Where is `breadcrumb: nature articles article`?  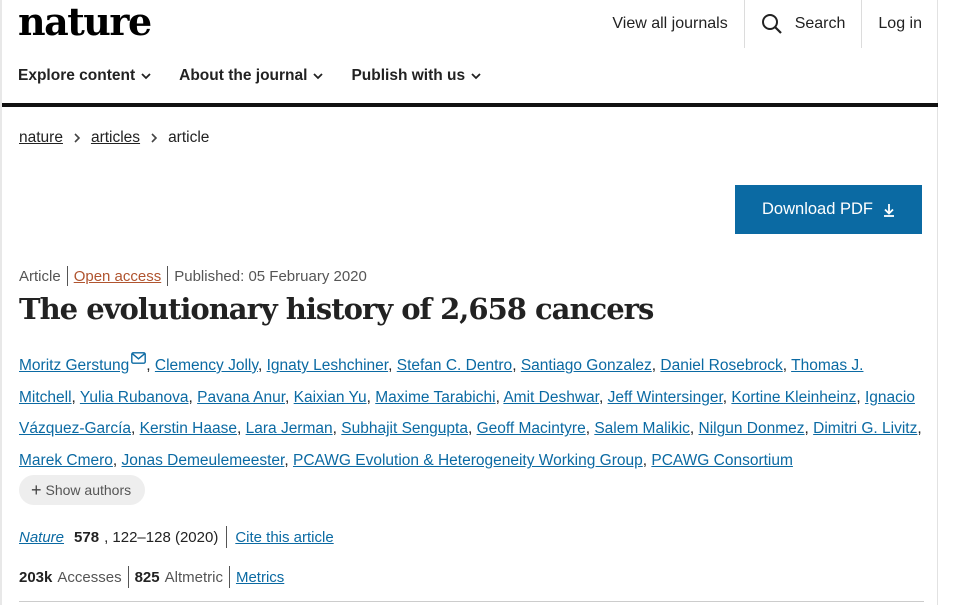
breadcrumb: nature articles article is located at coordinates (114, 138).